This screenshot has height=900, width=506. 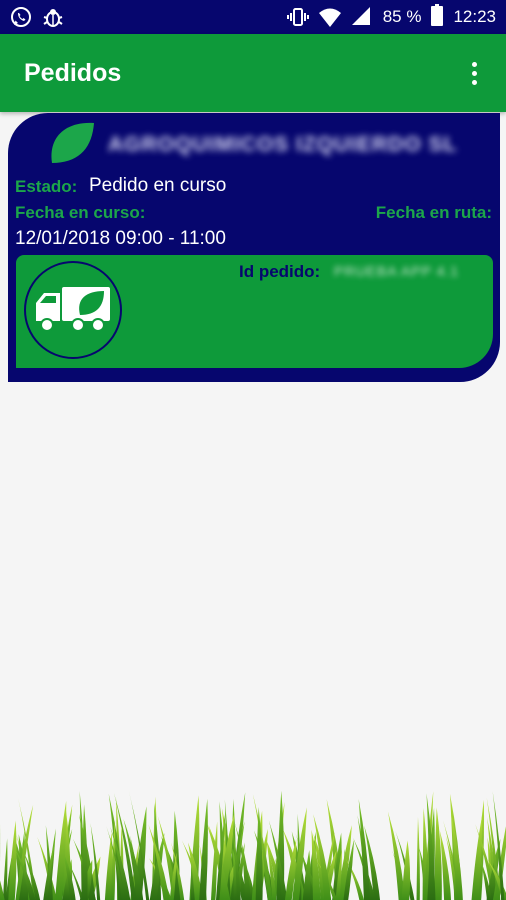 I want to click on battery-icon, so click(x=437, y=17).